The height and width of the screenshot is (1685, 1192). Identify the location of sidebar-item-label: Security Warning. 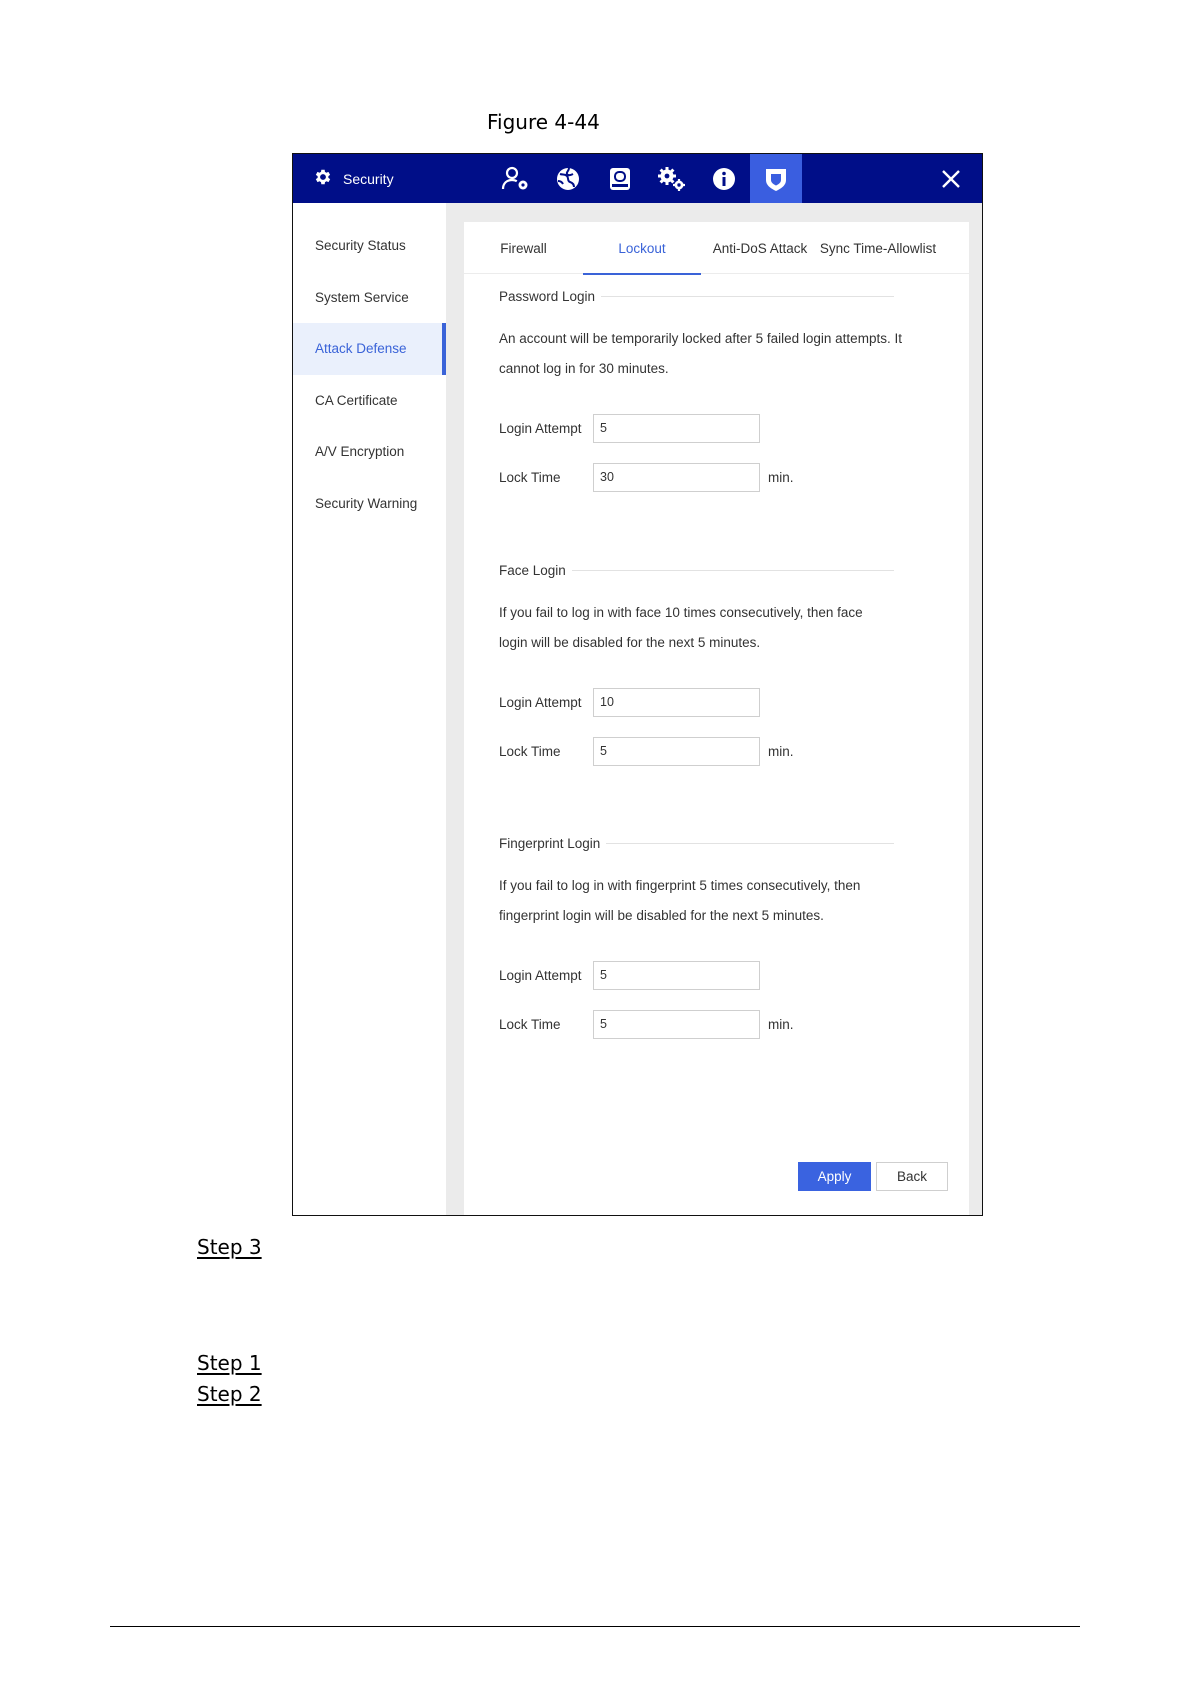
(366, 503).